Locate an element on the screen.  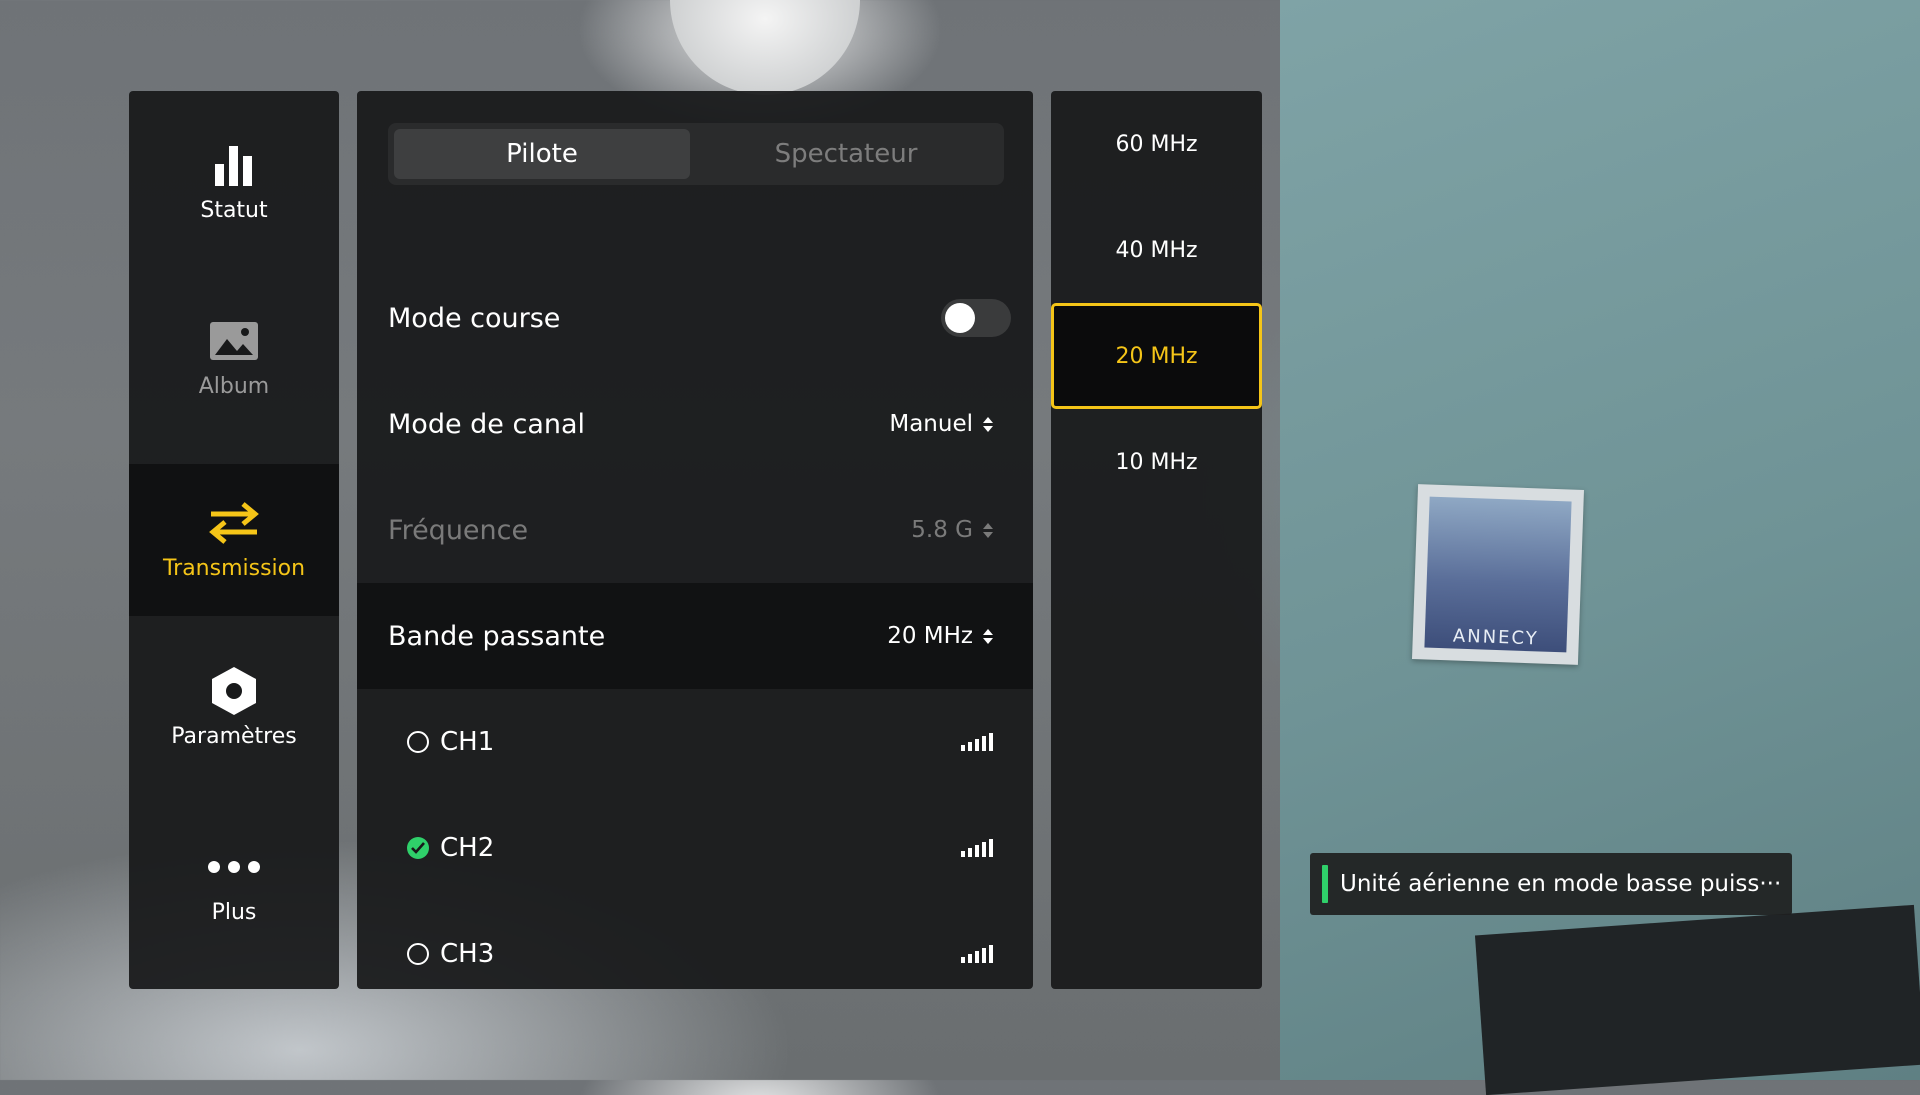
image-icon is located at coordinates (234, 341).